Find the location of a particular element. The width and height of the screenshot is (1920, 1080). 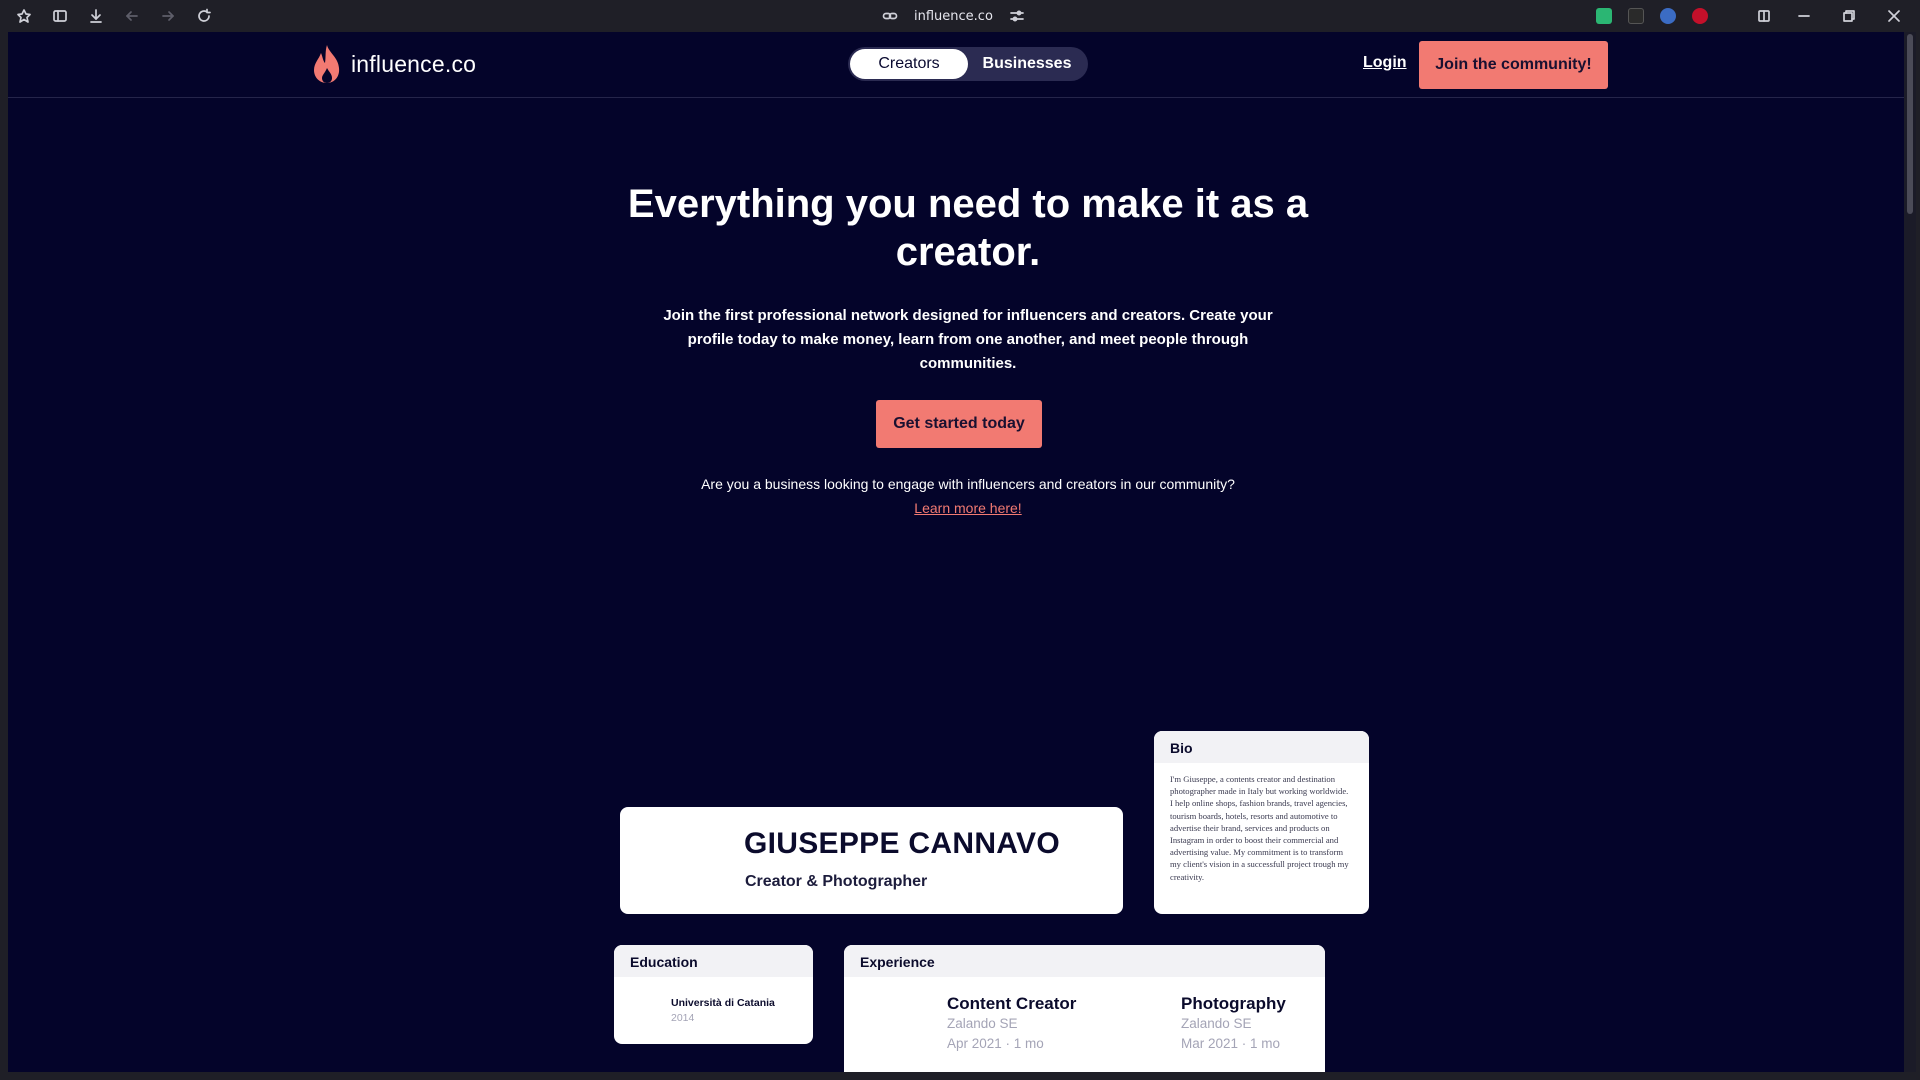

reload-icon is located at coordinates (204, 16).